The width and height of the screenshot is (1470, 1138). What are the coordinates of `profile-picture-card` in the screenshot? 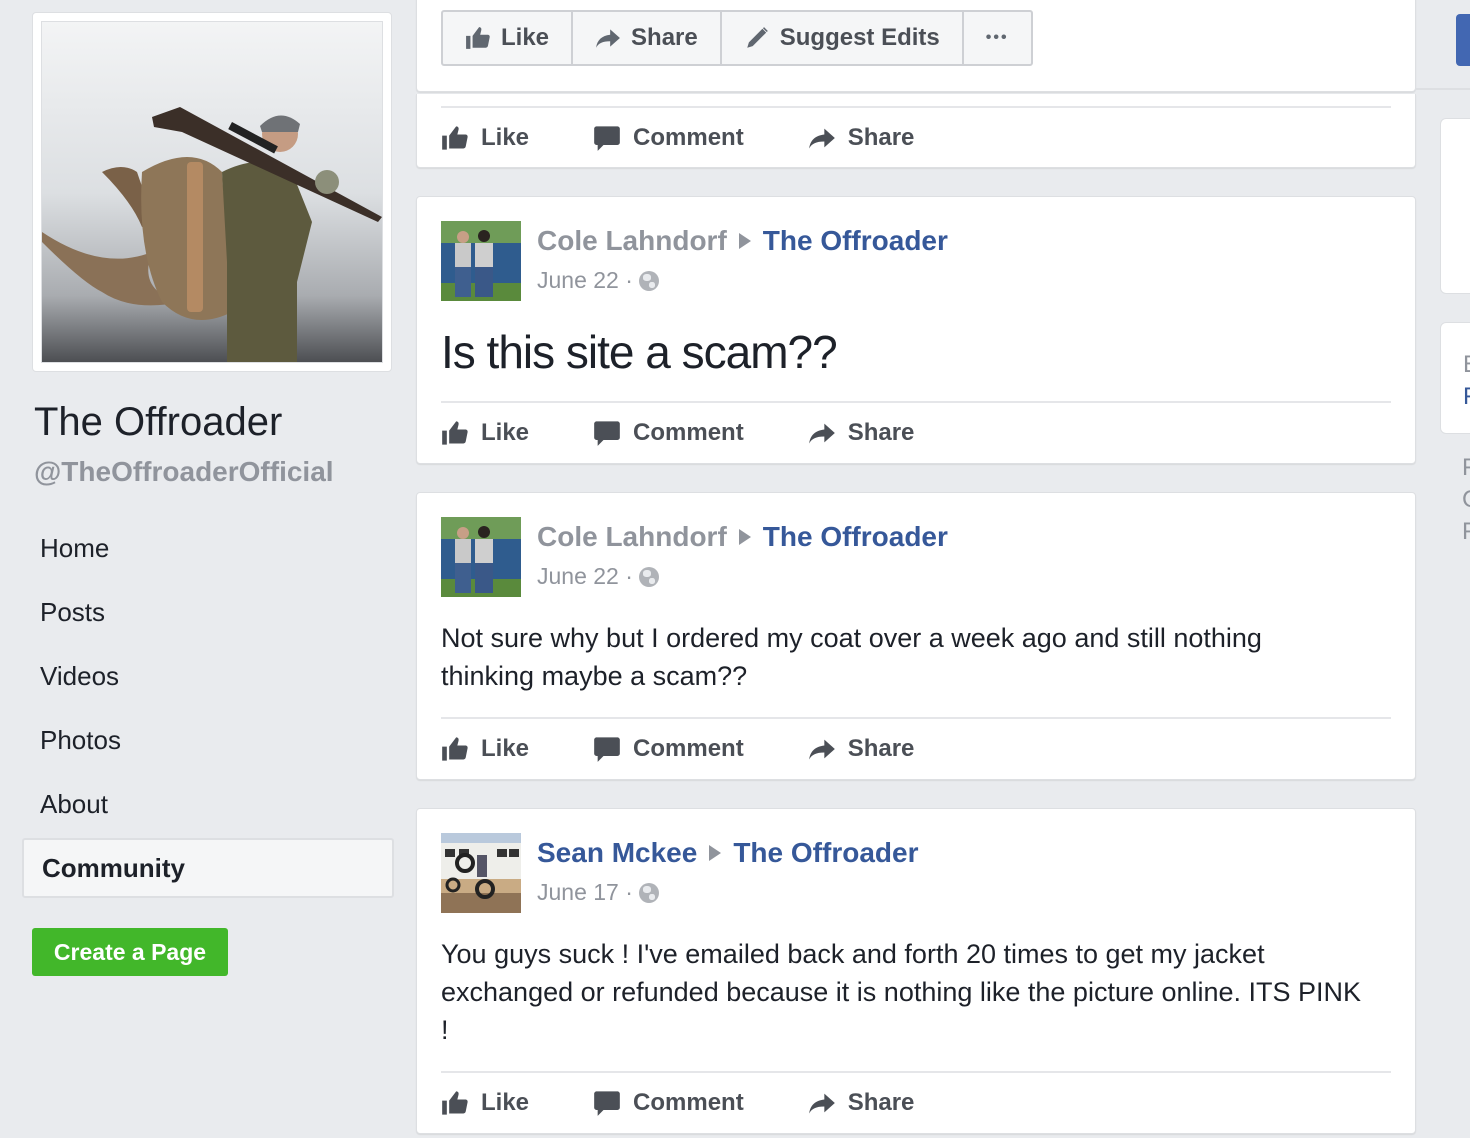 It's located at (212, 192).